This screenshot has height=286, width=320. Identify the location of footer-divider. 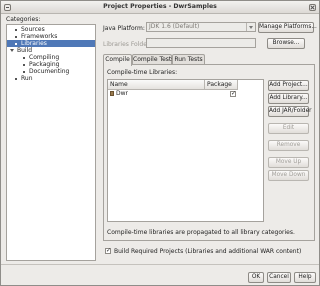
(160, 264).